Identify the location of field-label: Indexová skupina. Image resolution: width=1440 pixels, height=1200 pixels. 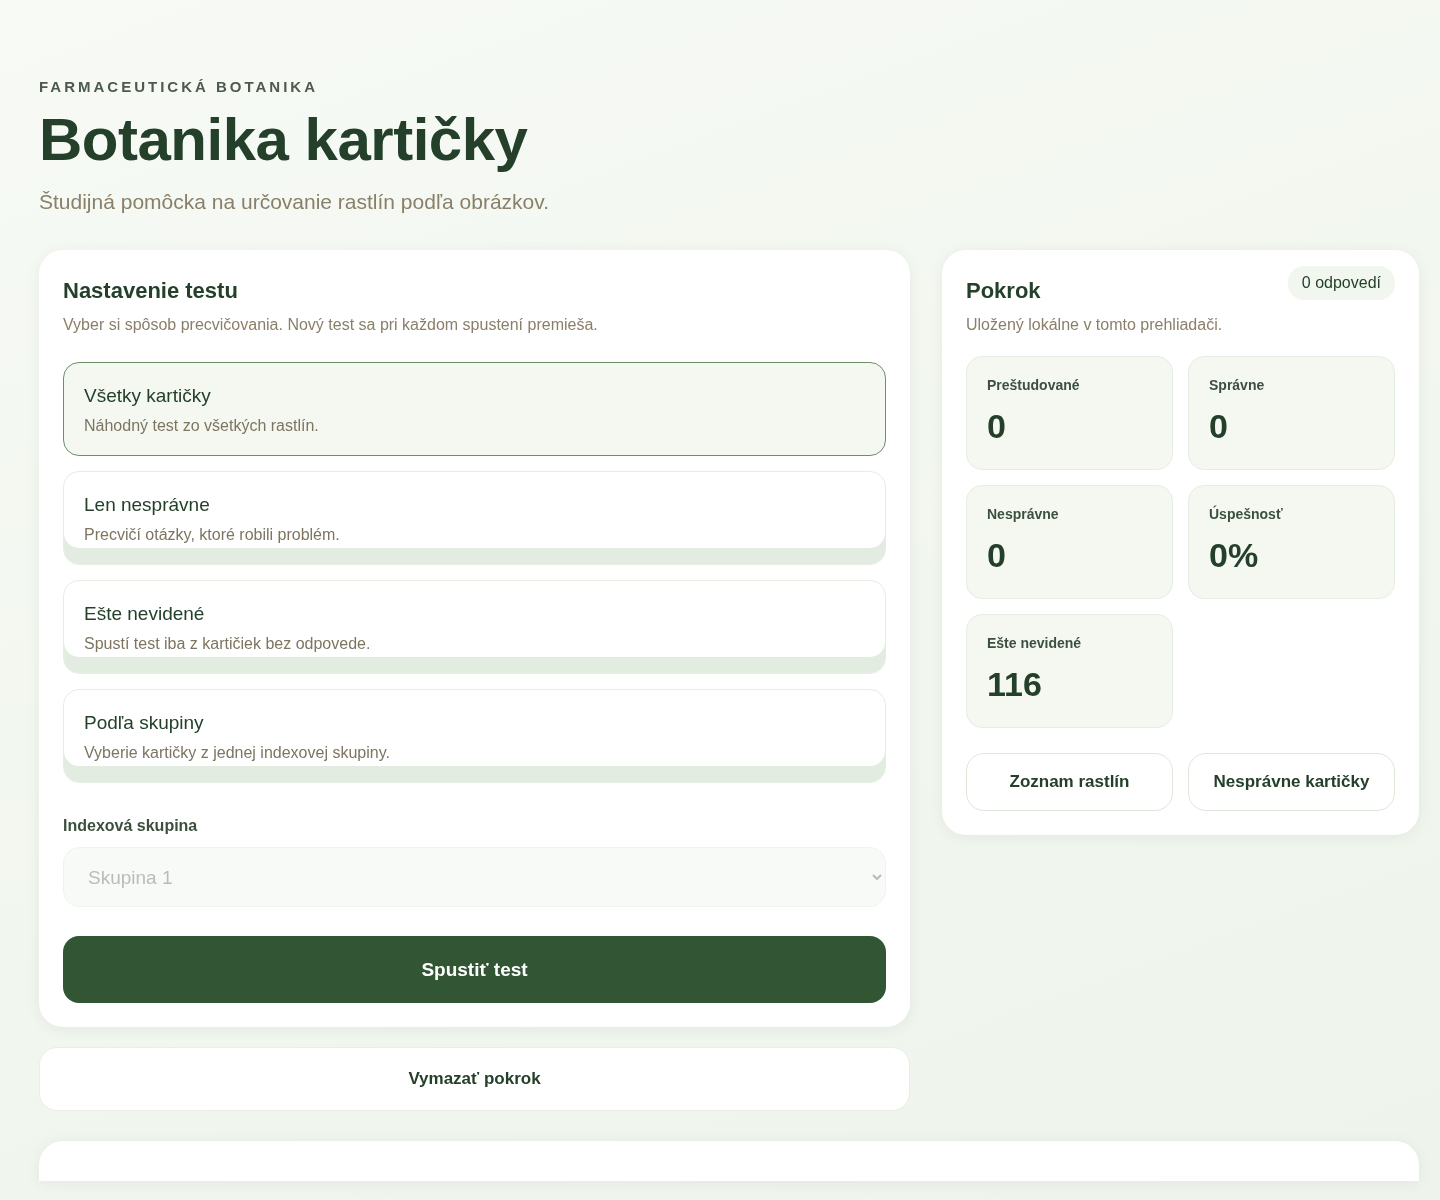
(131, 826).